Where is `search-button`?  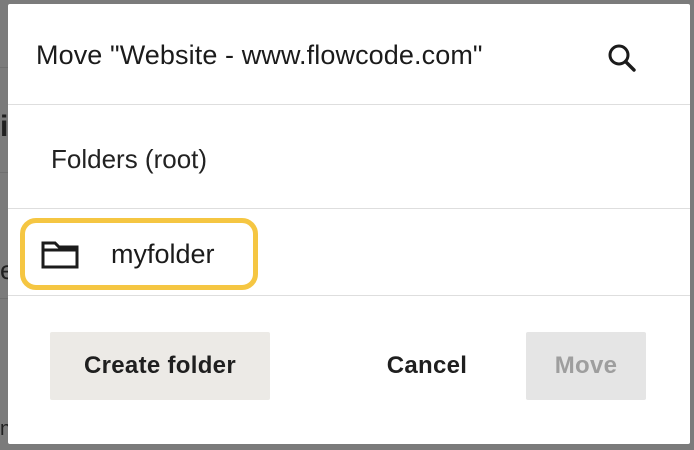 search-button is located at coordinates (622, 58).